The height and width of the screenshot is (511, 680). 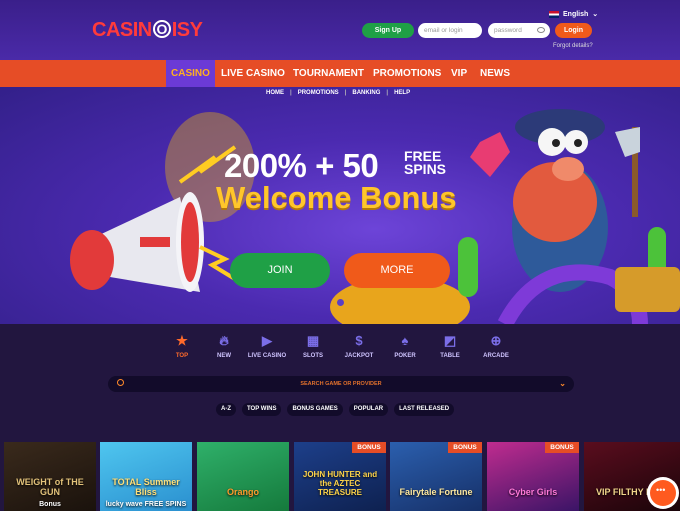 What do you see at coordinates (424, 409) in the screenshot?
I see `filter-last-released: LAST RELEASED` at bounding box center [424, 409].